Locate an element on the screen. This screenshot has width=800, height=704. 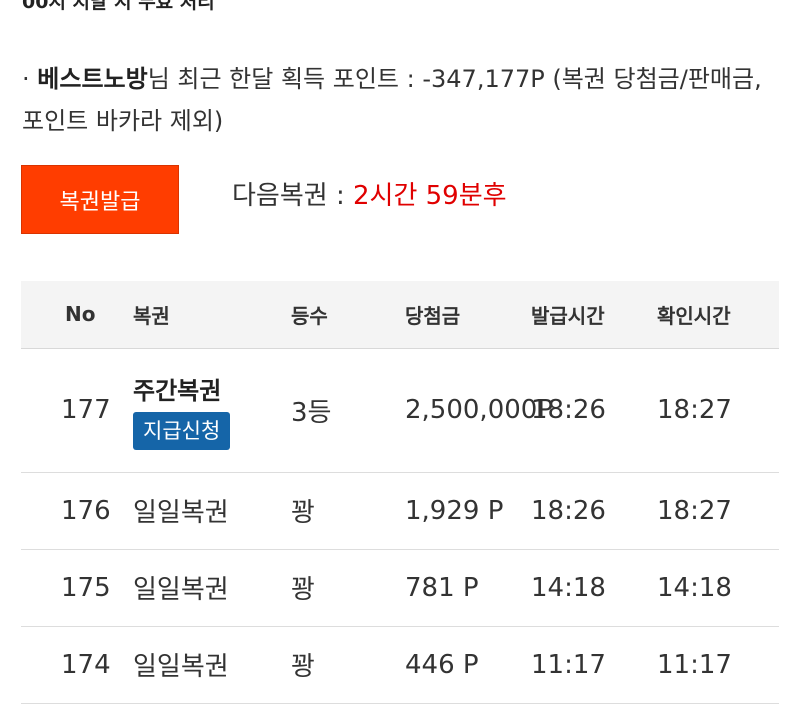
row-prize: 2,500,000P is located at coordinates (479, 410).